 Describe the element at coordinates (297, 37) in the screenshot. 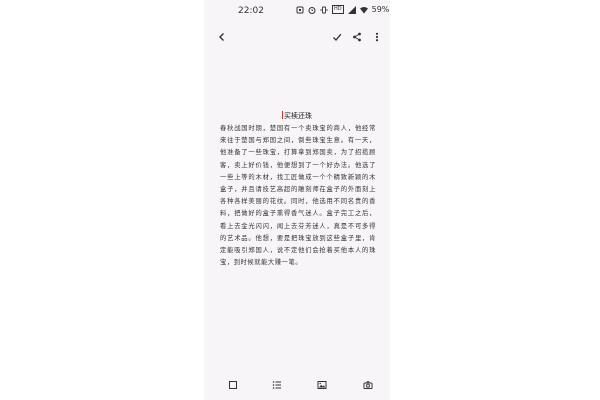

I see `app-toolbar` at that location.